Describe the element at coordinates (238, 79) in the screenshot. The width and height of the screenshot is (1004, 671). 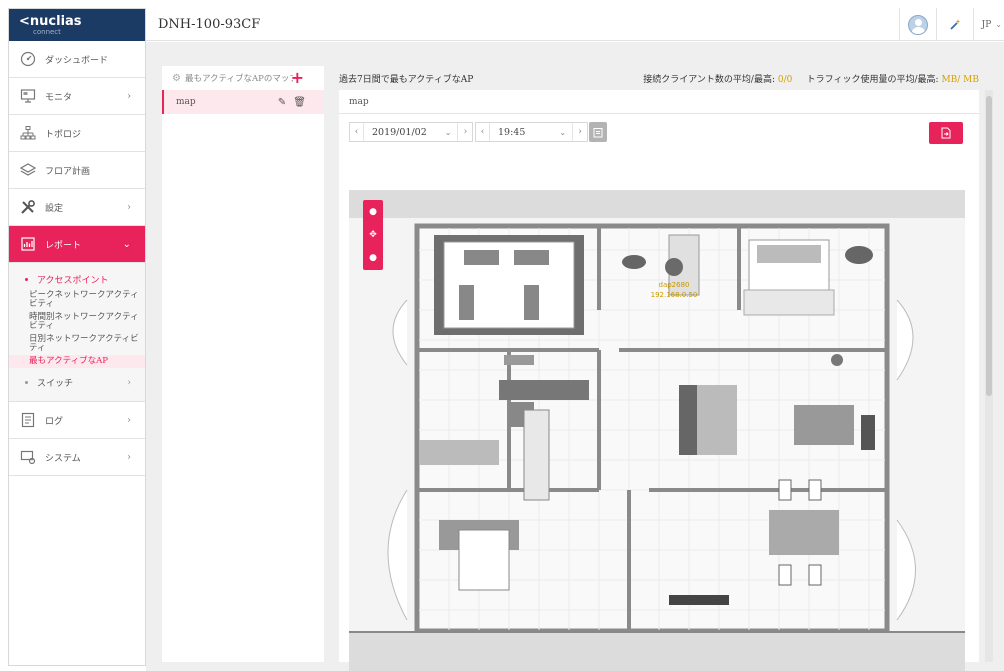
I see `map-list-title: 最もアクティブなAPのマップ` at that location.